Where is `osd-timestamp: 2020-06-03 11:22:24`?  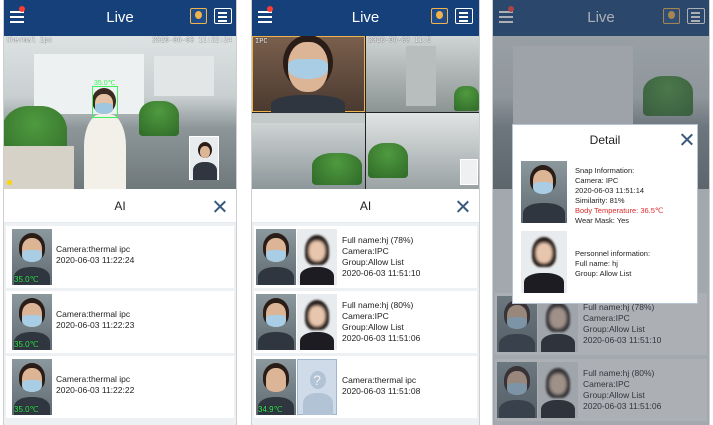 osd-timestamp: 2020-06-03 11:22:24 is located at coordinates (192, 41).